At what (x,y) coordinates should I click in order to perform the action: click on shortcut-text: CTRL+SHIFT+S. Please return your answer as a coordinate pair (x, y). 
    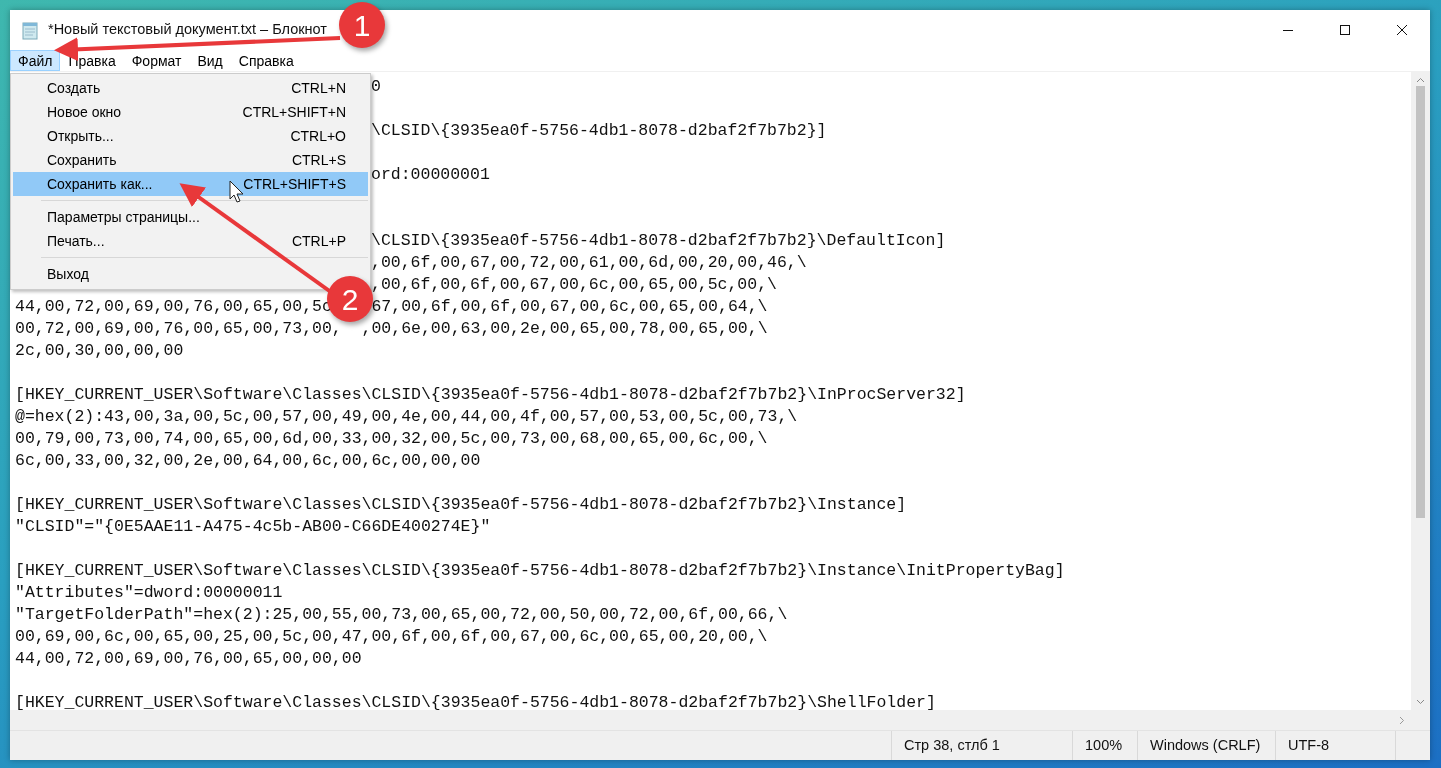
    Looking at the image, I should click on (294, 184).